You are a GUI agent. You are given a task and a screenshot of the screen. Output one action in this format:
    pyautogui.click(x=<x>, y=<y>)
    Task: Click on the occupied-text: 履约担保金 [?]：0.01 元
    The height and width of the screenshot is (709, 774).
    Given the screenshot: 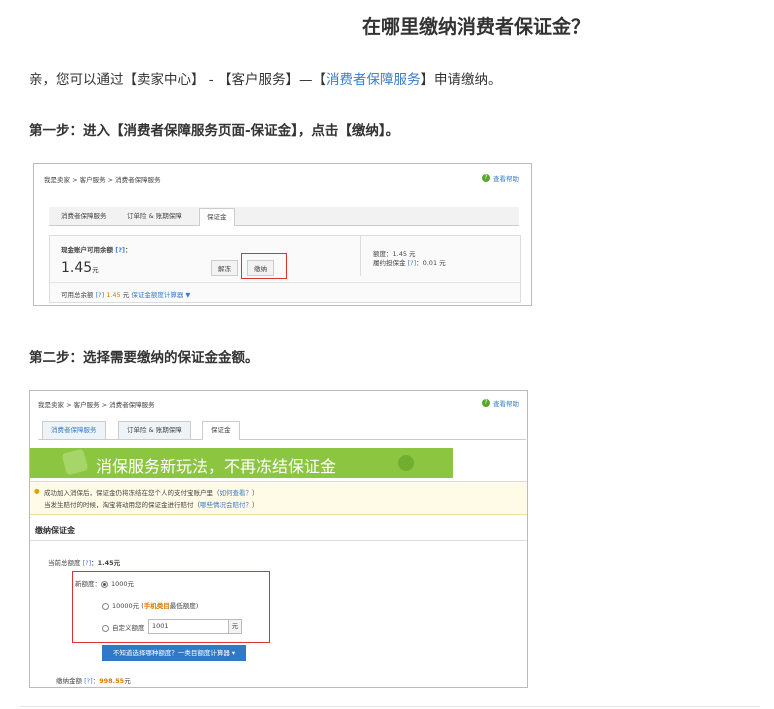 What is the action you would take?
    pyautogui.click(x=409, y=263)
    